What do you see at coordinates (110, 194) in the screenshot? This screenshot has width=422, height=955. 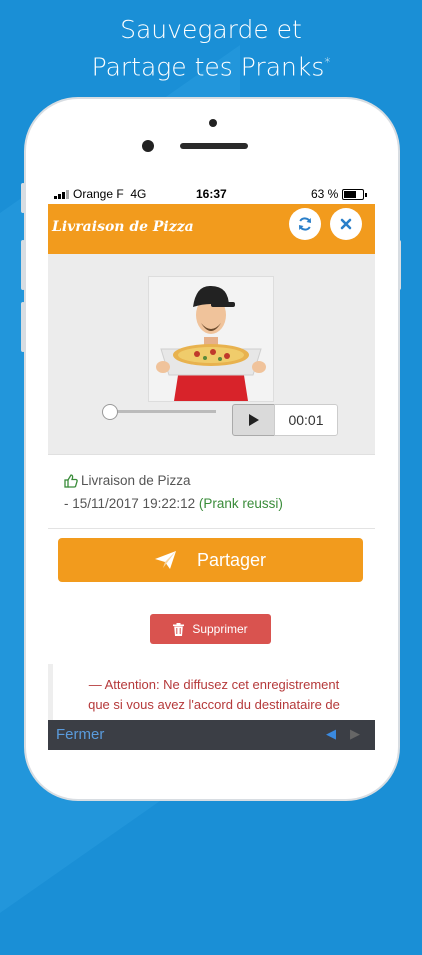 I see `carrier-name: Orange F 4G` at bounding box center [110, 194].